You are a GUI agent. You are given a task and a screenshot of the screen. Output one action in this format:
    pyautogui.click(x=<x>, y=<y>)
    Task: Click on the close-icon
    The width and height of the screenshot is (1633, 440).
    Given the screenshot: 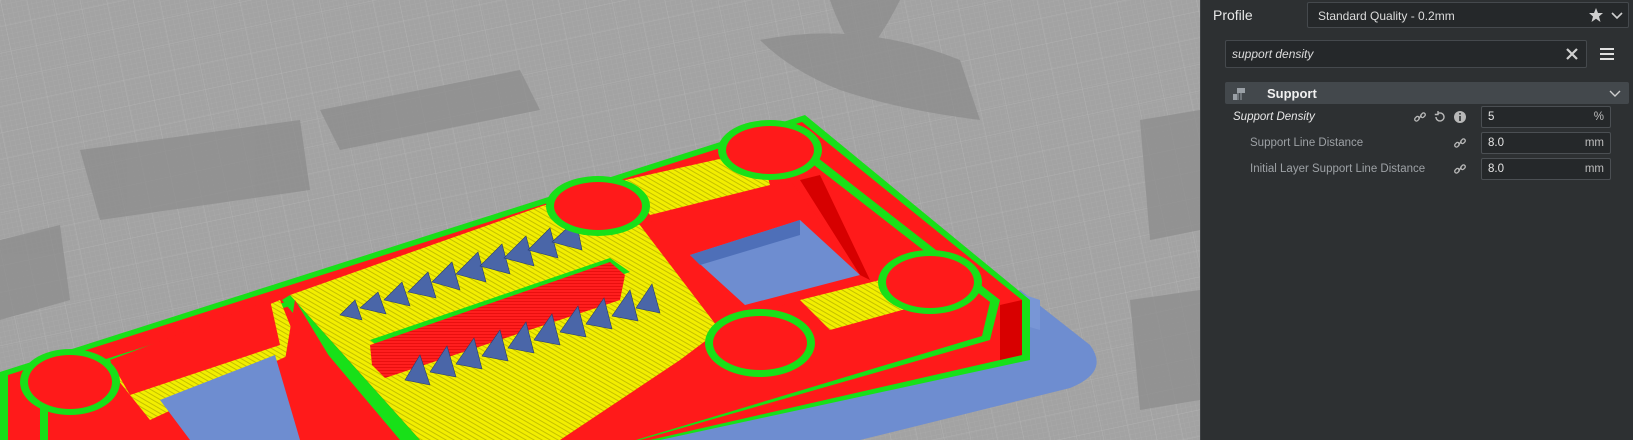 What is the action you would take?
    pyautogui.click(x=1572, y=54)
    